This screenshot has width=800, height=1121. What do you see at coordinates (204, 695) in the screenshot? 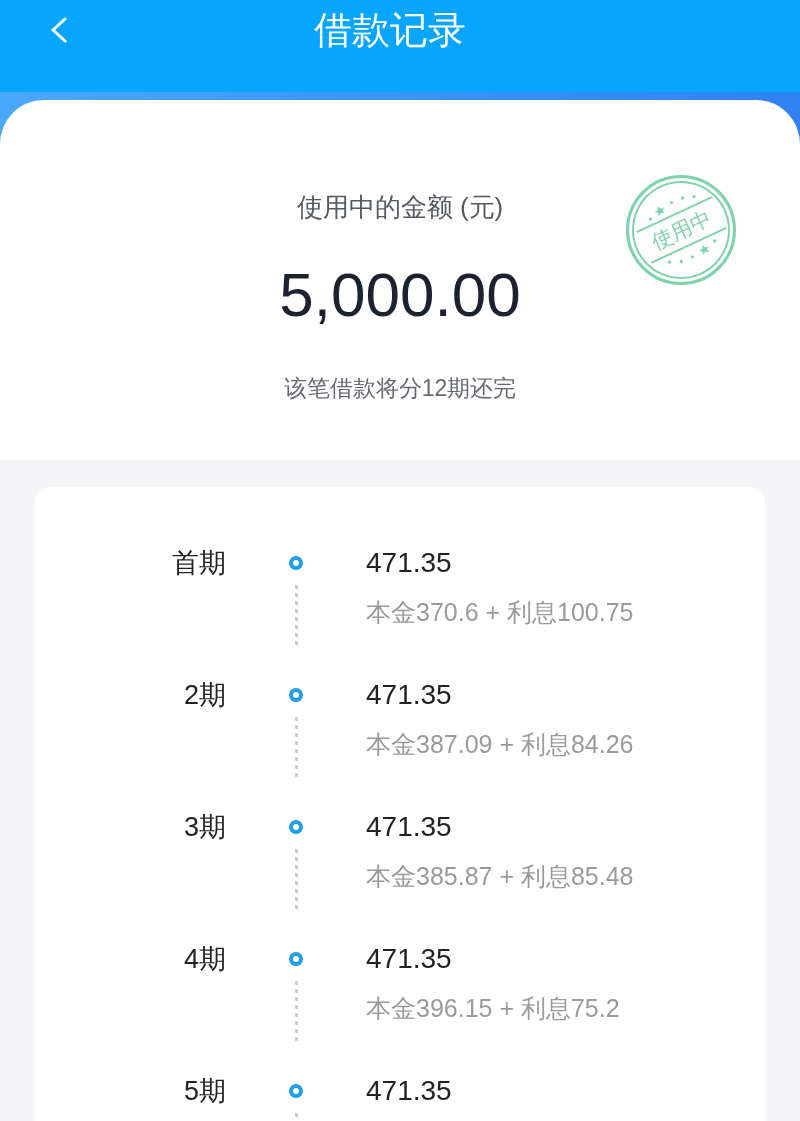
I see `period-label: 2期` at bounding box center [204, 695].